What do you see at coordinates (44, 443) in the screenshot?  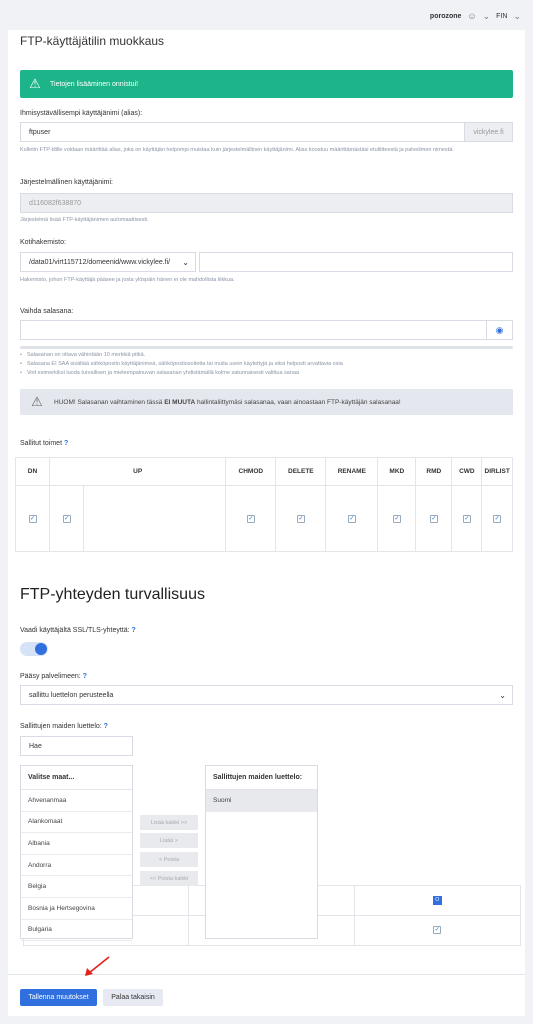 I see `permissions-label: Sallitut toimet ?` at bounding box center [44, 443].